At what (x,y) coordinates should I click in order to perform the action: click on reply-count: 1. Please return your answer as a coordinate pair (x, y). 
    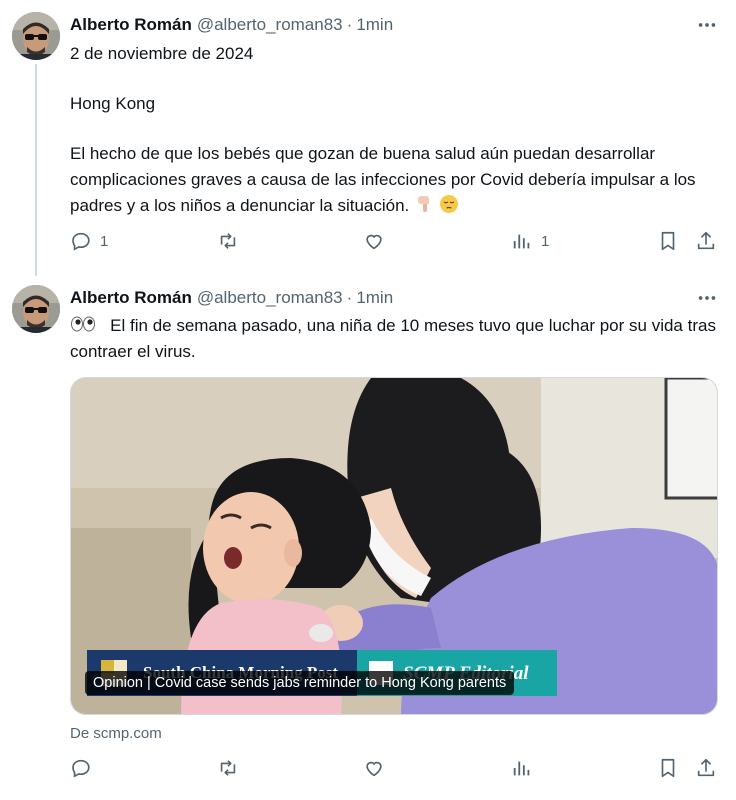
    Looking at the image, I should click on (104, 241).